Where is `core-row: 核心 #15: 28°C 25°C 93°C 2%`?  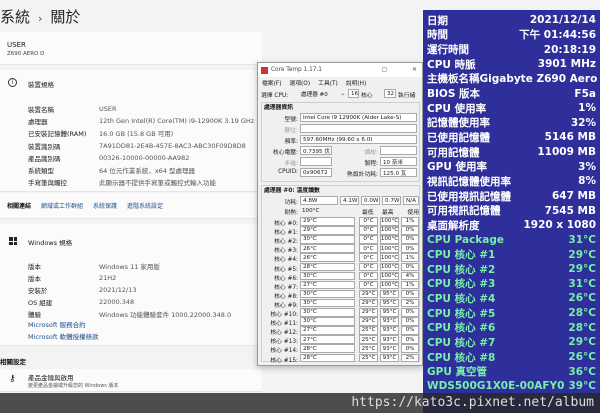 core-row: 核心 #15: 28°C 25°C 93°C 2% is located at coordinates (341, 358).